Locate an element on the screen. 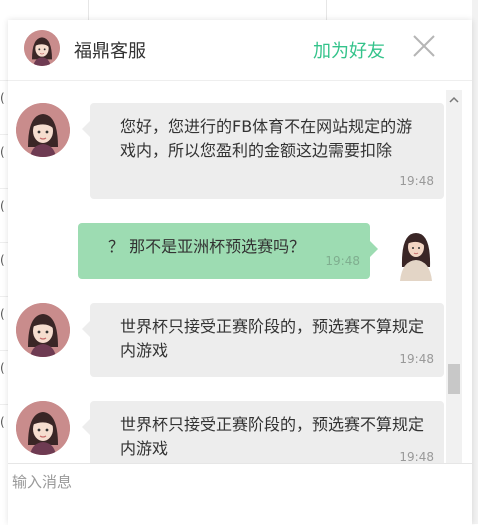 The height and width of the screenshot is (525, 478). add-friend-button: 加为好友 is located at coordinates (349, 50).